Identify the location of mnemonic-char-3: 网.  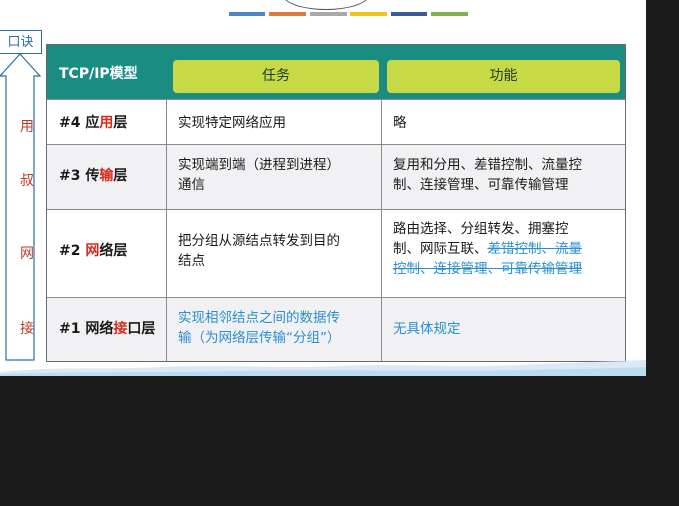
(27, 254).